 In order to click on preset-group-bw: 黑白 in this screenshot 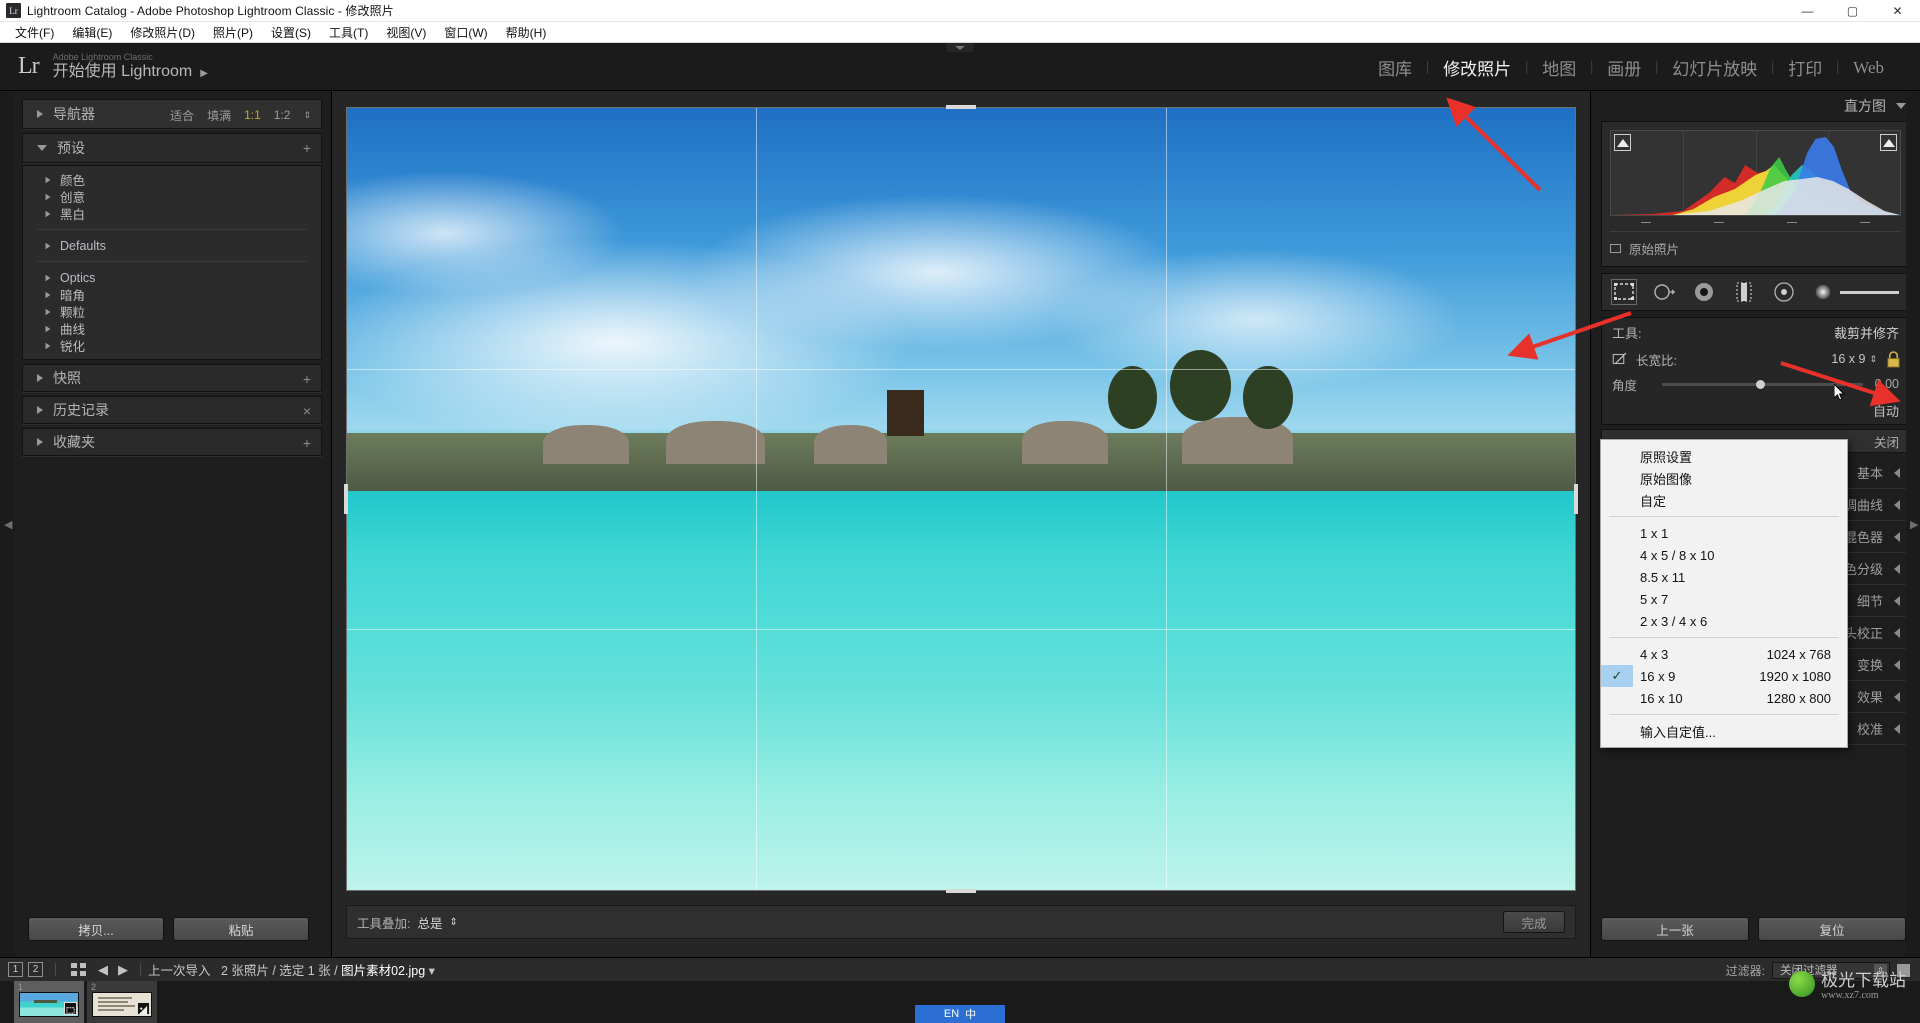, I will do `click(172, 213)`.